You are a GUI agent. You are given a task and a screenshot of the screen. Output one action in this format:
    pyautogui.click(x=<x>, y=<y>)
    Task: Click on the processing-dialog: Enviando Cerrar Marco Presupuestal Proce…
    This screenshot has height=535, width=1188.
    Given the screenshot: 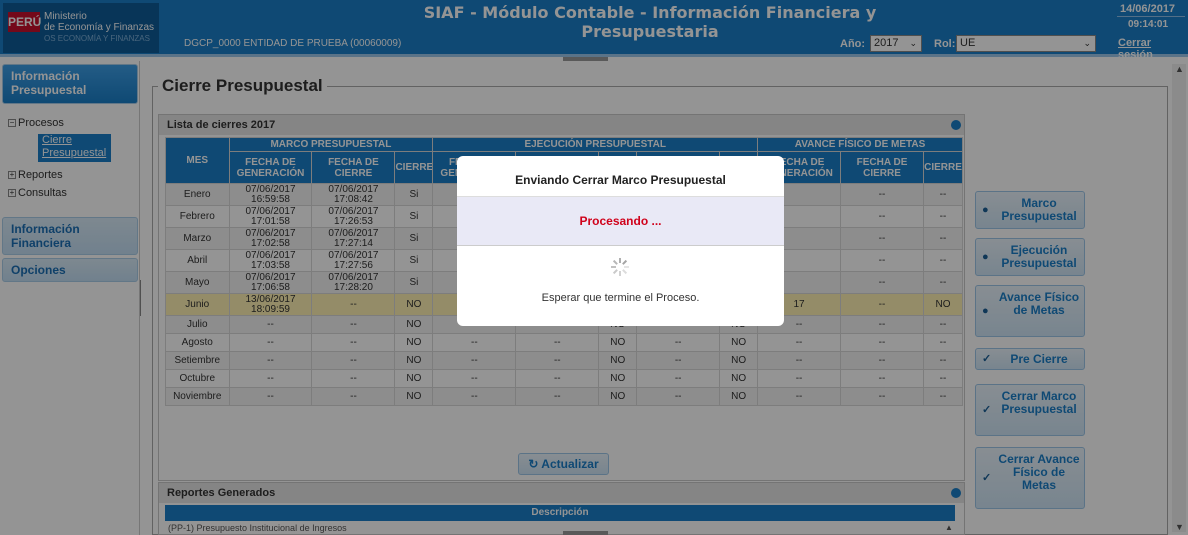 What is the action you would take?
    pyautogui.click(x=620, y=241)
    